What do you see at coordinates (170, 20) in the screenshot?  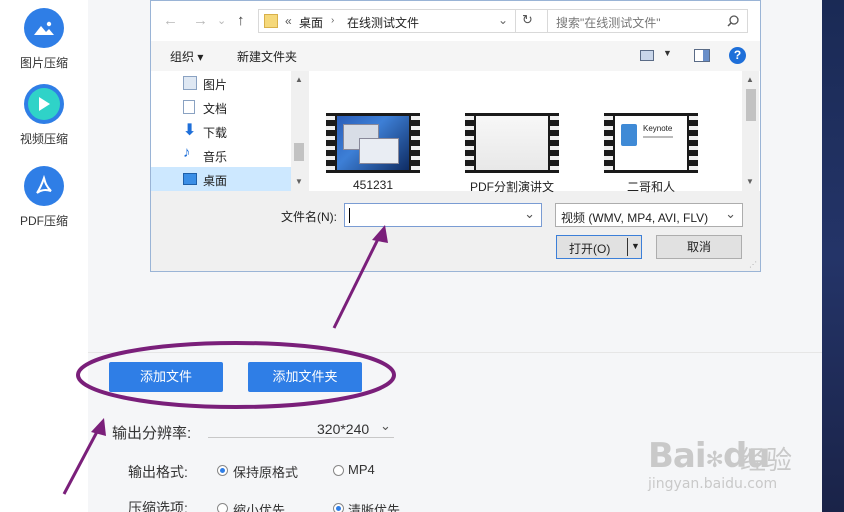 I see `back-arrow-icon: ←` at bounding box center [170, 20].